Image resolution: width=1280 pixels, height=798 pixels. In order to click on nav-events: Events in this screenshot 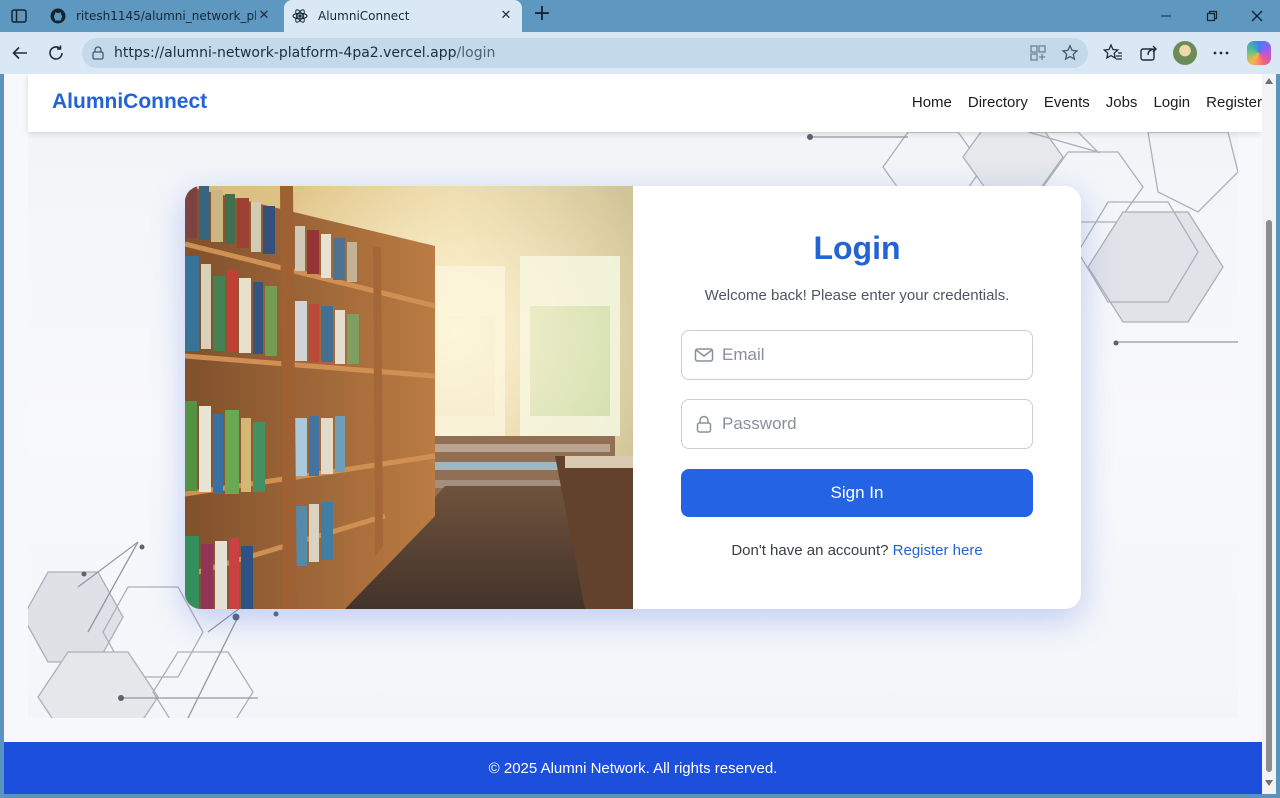, I will do `click(1067, 102)`.